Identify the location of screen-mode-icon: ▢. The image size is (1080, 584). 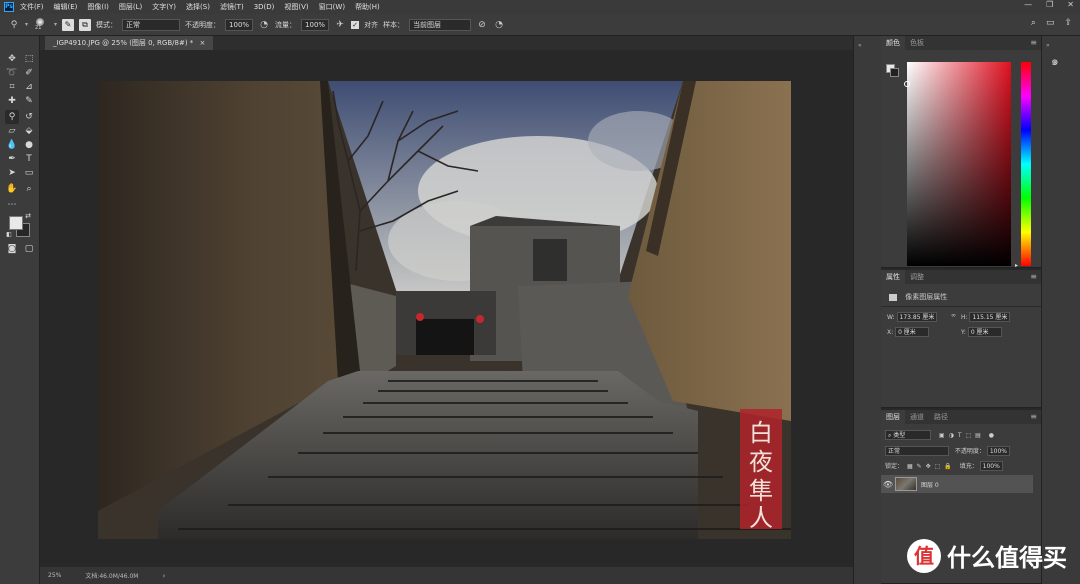
(29, 249).